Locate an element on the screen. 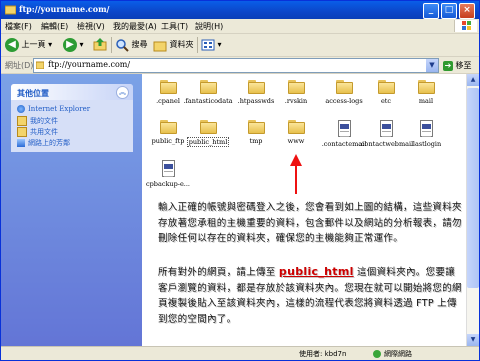  menu-favorites: 我的最愛(A) is located at coordinates (135, 26).